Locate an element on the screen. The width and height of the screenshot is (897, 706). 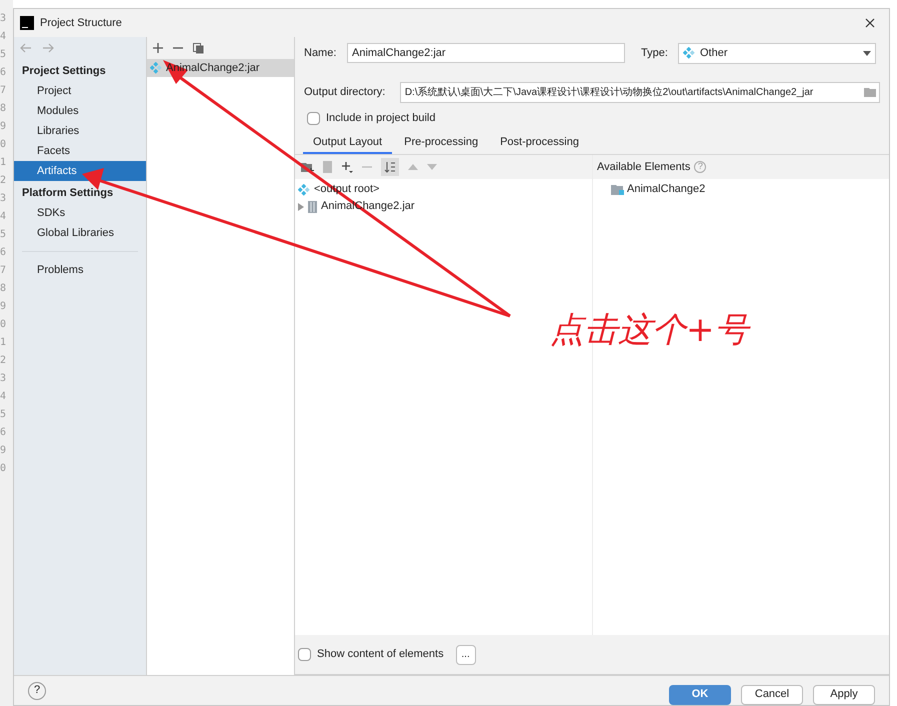
type-dropdown: Other is located at coordinates (777, 53).